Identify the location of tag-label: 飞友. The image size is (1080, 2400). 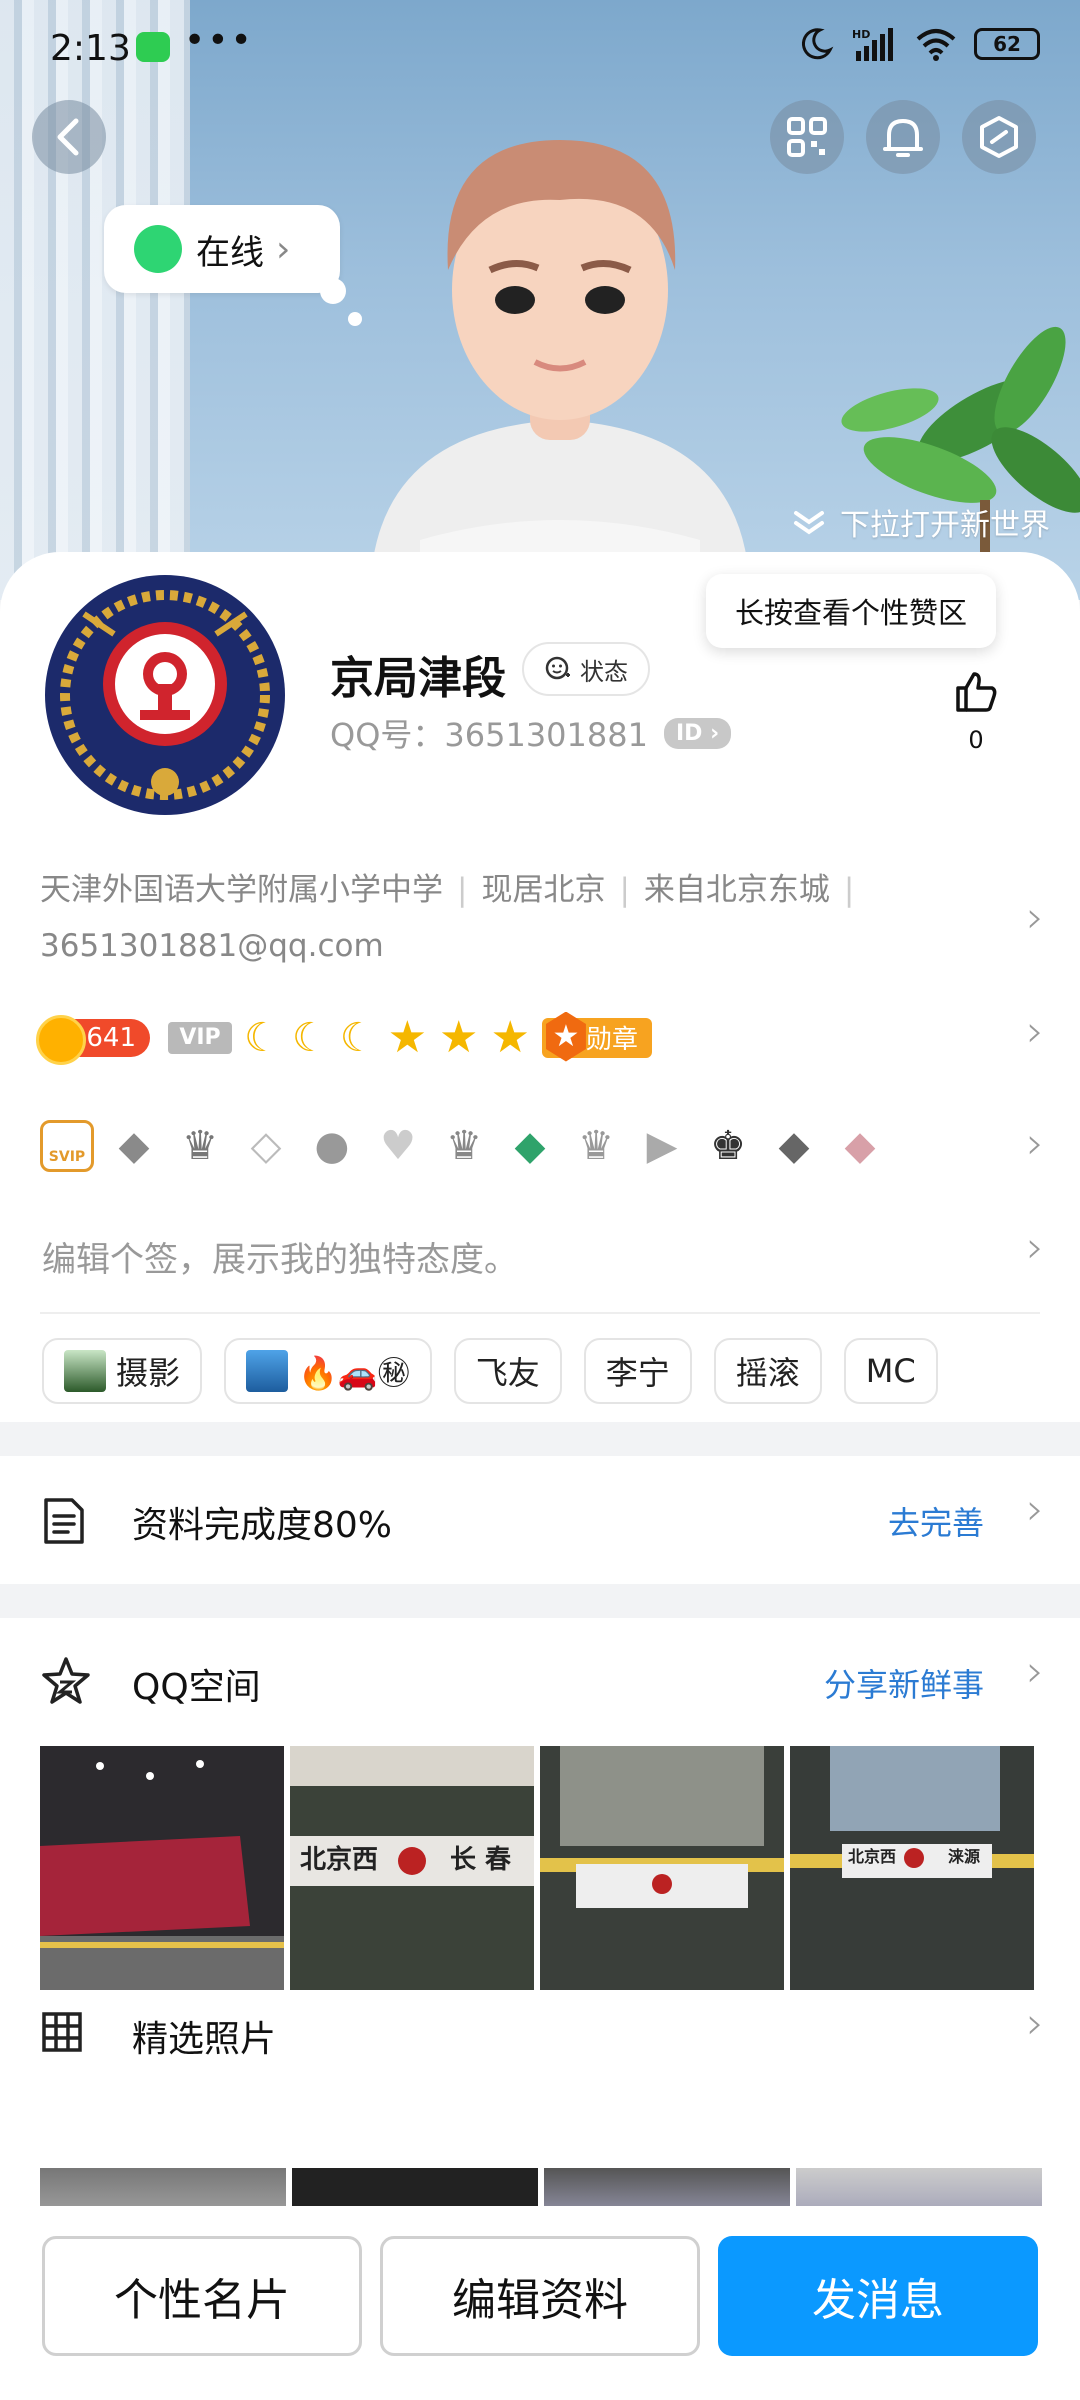
(507, 1373).